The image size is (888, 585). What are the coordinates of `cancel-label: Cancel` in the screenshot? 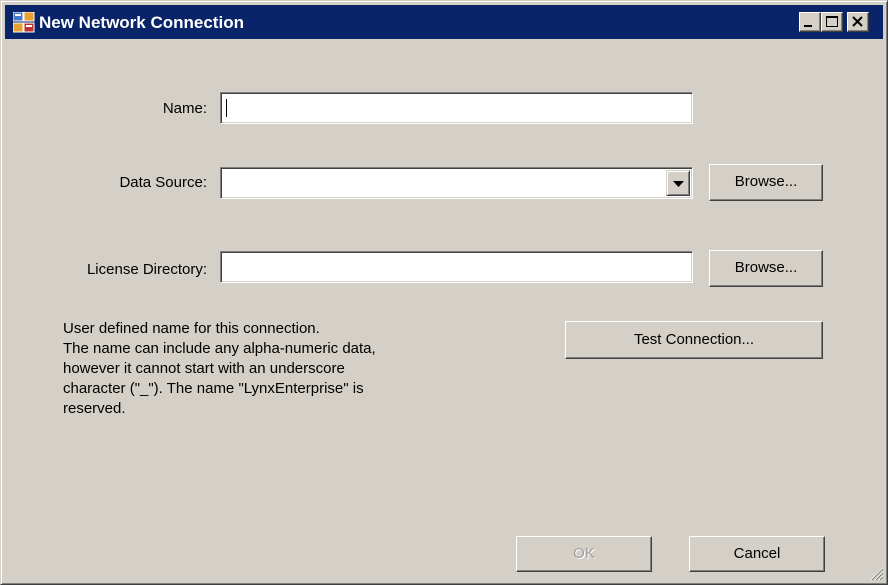 It's located at (757, 553).